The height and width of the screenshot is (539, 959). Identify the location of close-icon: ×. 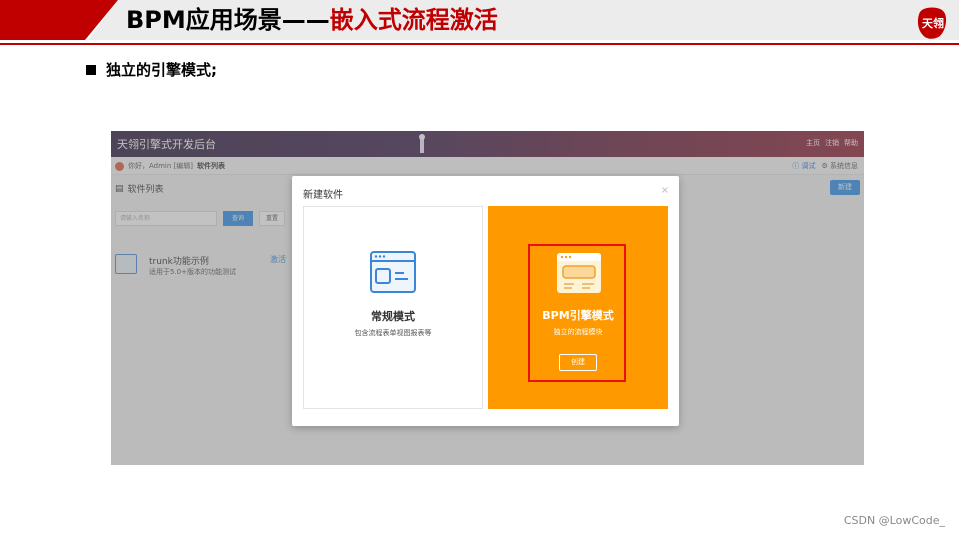
(665, 190).